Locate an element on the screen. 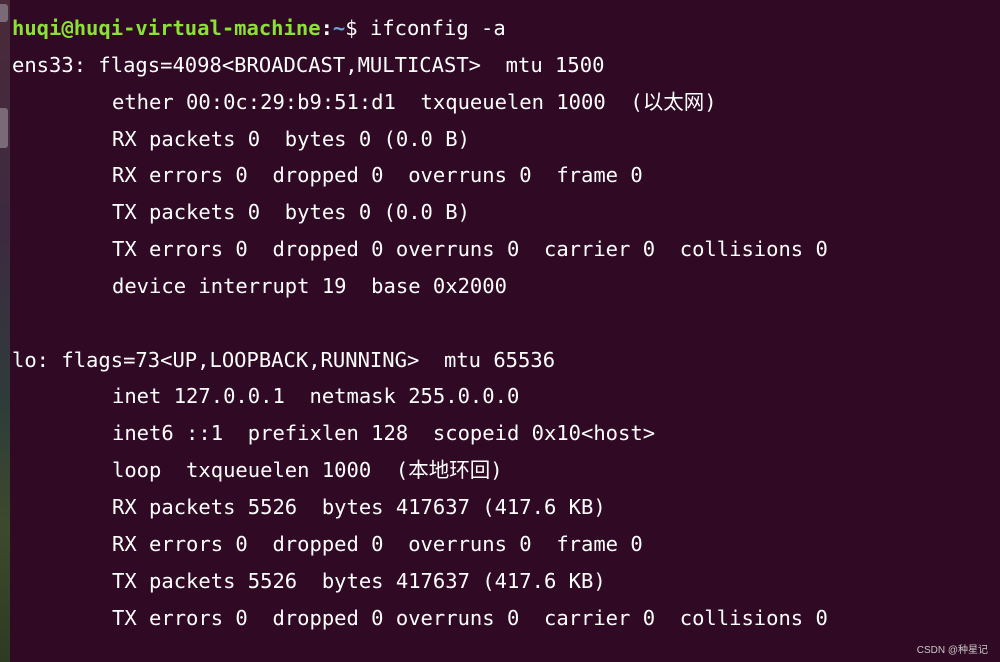  ens33-line: RX packets 0 bytes 0 (0.0 B) is located at coordinates (291, 138).